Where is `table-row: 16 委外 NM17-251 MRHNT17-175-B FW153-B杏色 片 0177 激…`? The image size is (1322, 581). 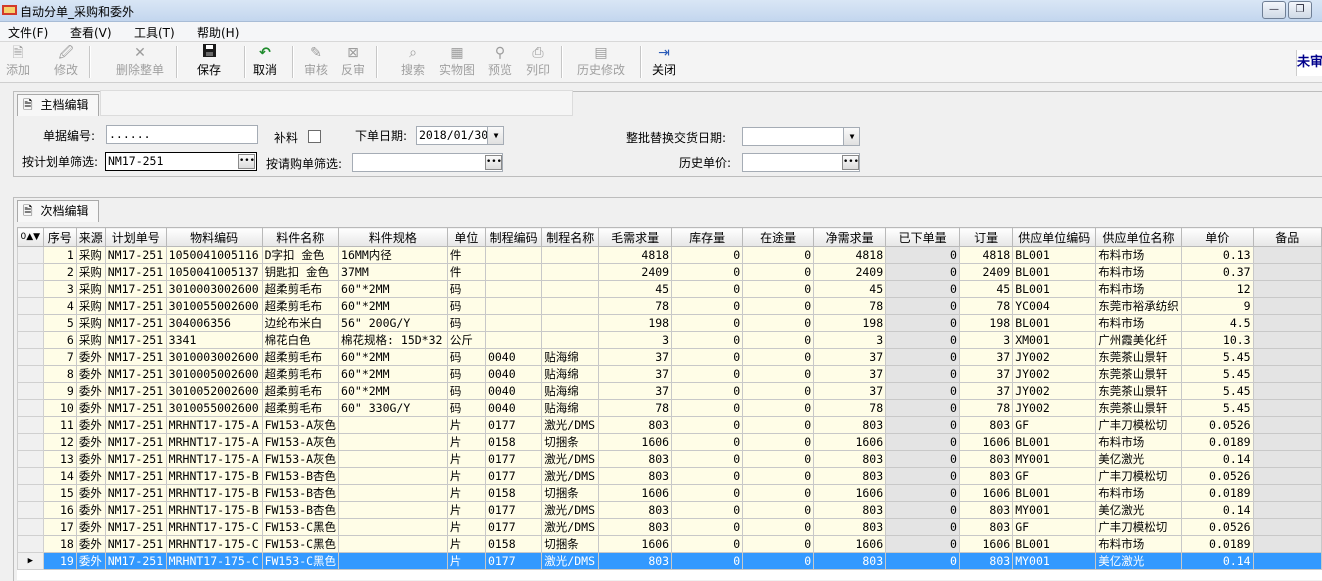 table-row: 16 委外 NM17-251 MRHNT17-175-B FW153-B杏色 片 0177 激… is located at coordinates (669, 510).